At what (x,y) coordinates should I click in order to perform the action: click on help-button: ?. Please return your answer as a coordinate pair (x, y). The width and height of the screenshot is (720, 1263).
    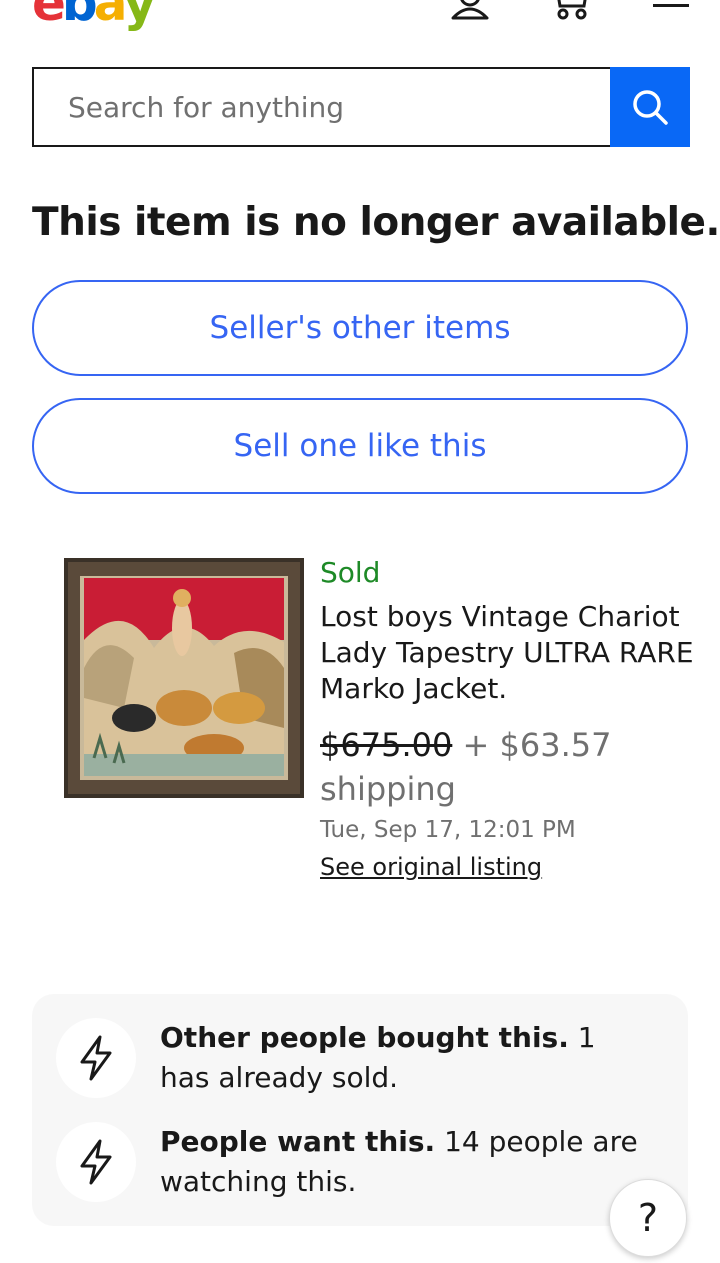
    Looking at the image, I should click on (648, 1218).